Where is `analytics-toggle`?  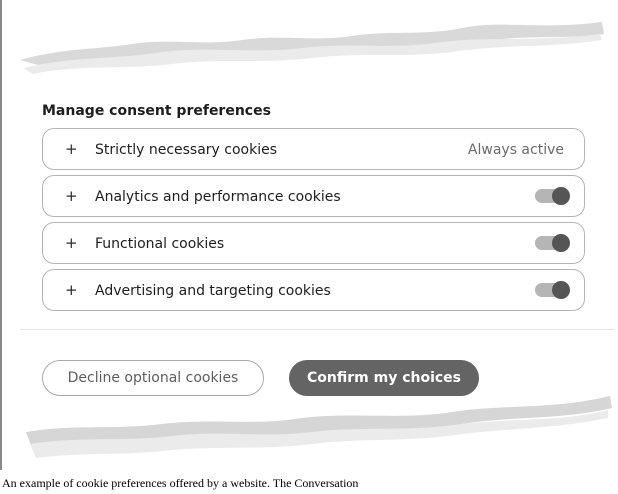
analytics-toggle is located at coordinates (552, 196).